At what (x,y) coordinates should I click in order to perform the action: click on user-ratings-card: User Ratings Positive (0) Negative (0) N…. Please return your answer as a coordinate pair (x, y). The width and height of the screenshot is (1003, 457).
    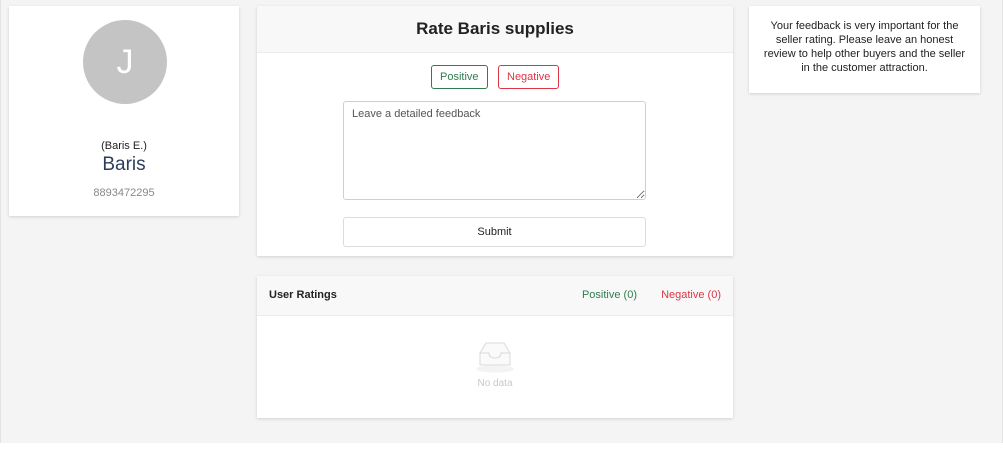
    Looking at the image, I should click on (495, 347).